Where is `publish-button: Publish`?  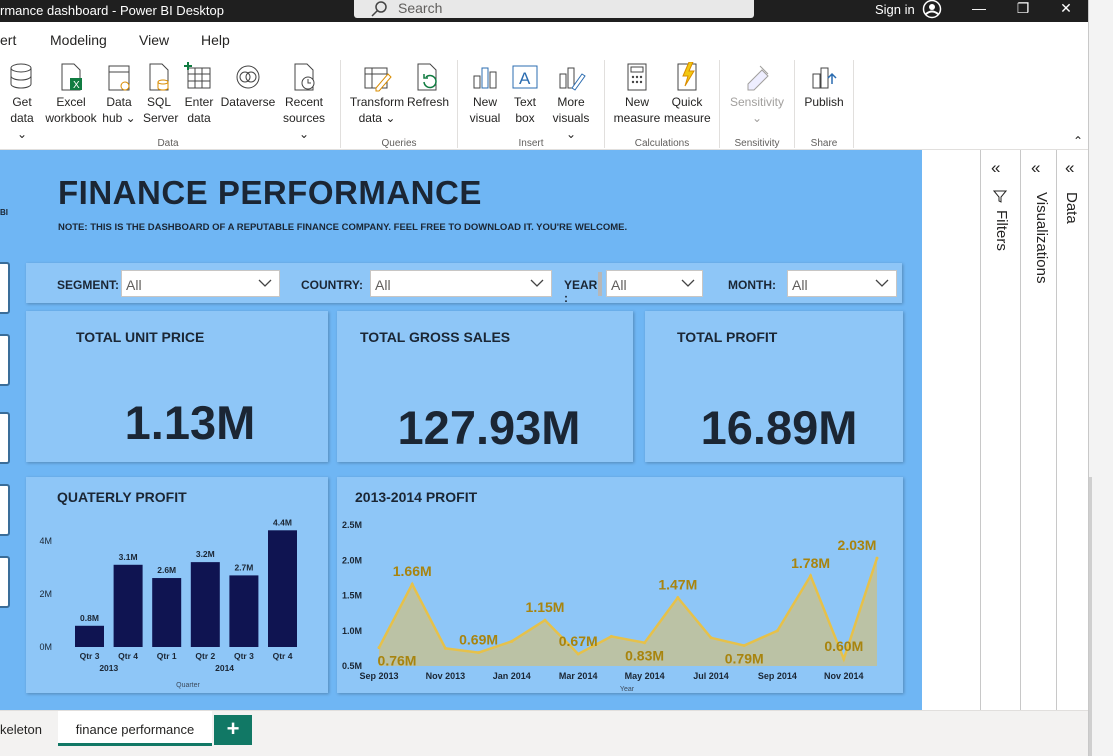
publish-button: Publish is located at coordinates (824, 86).